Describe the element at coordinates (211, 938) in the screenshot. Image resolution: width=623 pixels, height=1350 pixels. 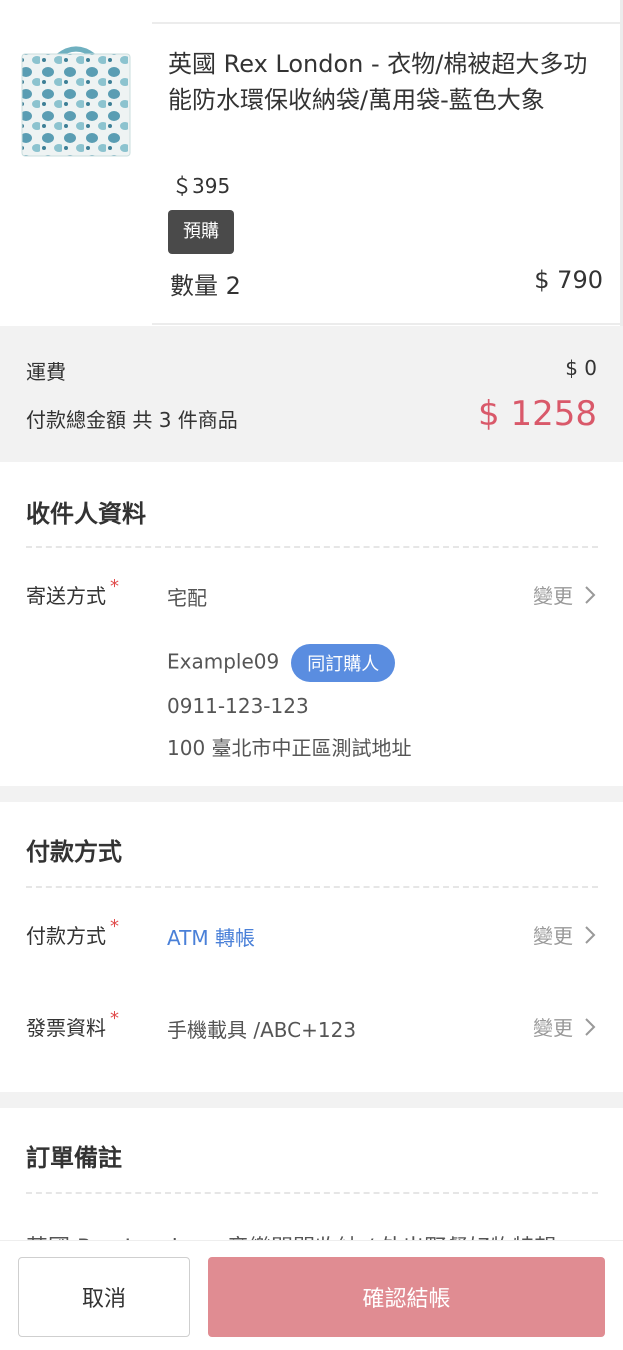
I see `payment-method-value: ATM 轉帳` at that location.